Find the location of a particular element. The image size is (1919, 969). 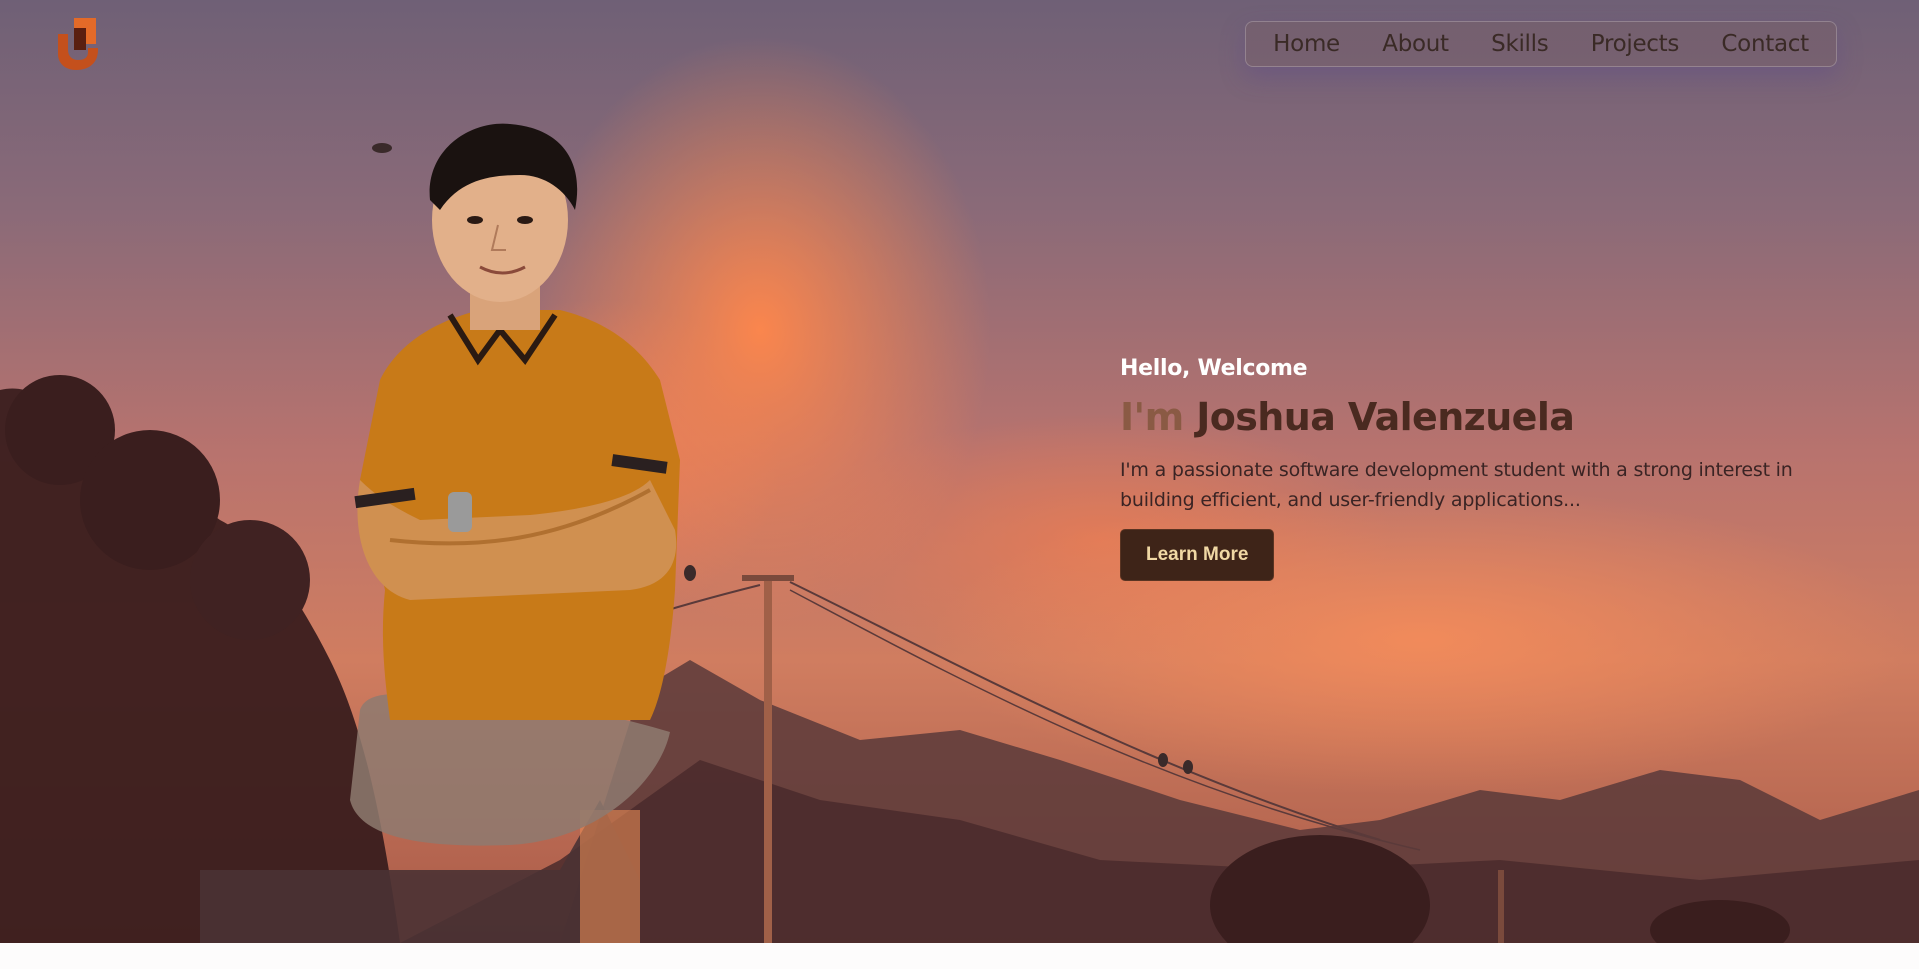

nav-link-home: Home is located at coordinates (1306, 44).